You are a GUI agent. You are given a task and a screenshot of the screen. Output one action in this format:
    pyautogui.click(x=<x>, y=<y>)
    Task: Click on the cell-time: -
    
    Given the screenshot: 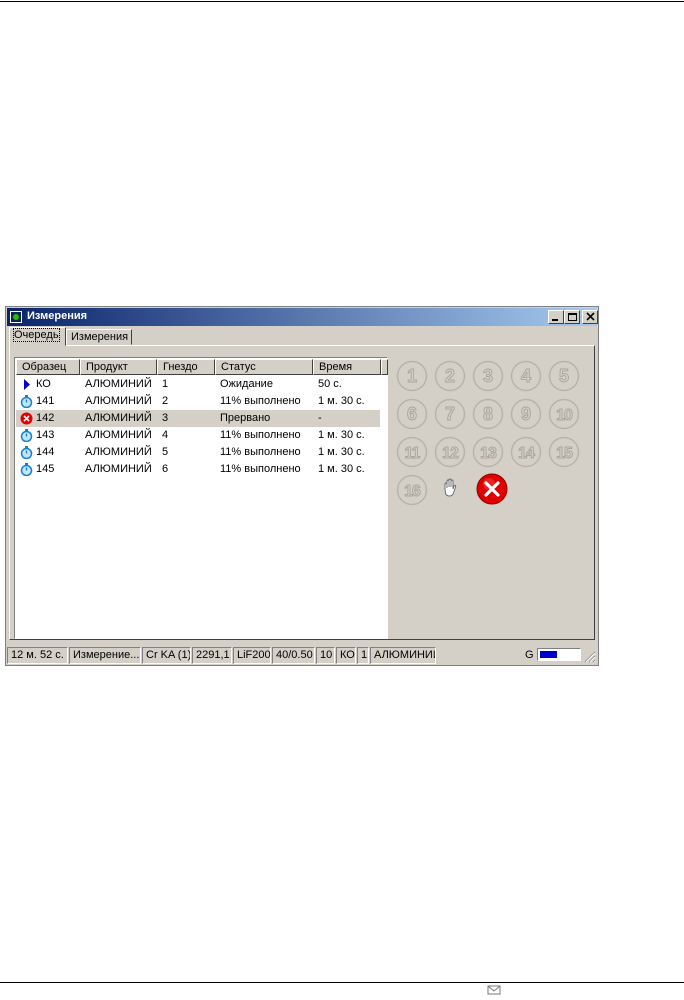 What is the action you would take?
    pyautogui.click(x=320, y=418)
    